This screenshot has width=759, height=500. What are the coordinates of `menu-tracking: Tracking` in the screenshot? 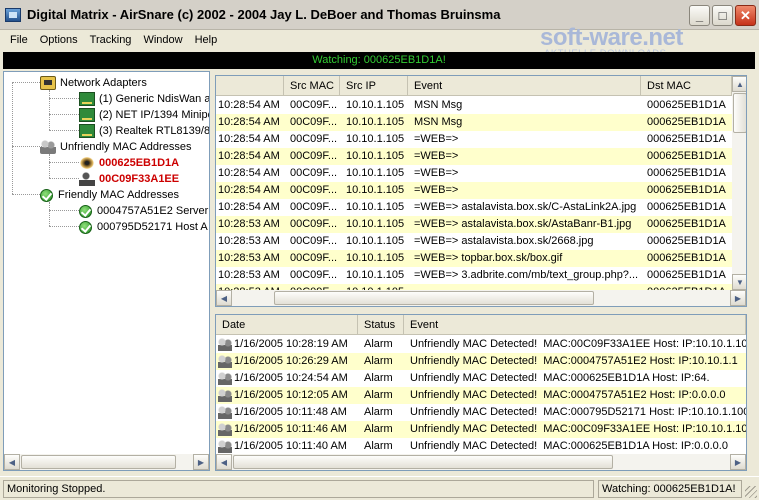 It's located at (111, 40).